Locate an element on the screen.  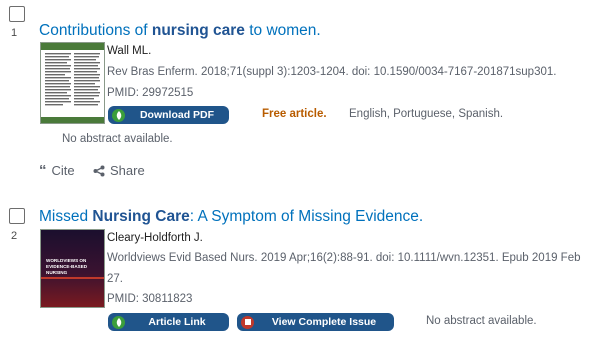
result-number: 1 is located at coordinates (14, 33).